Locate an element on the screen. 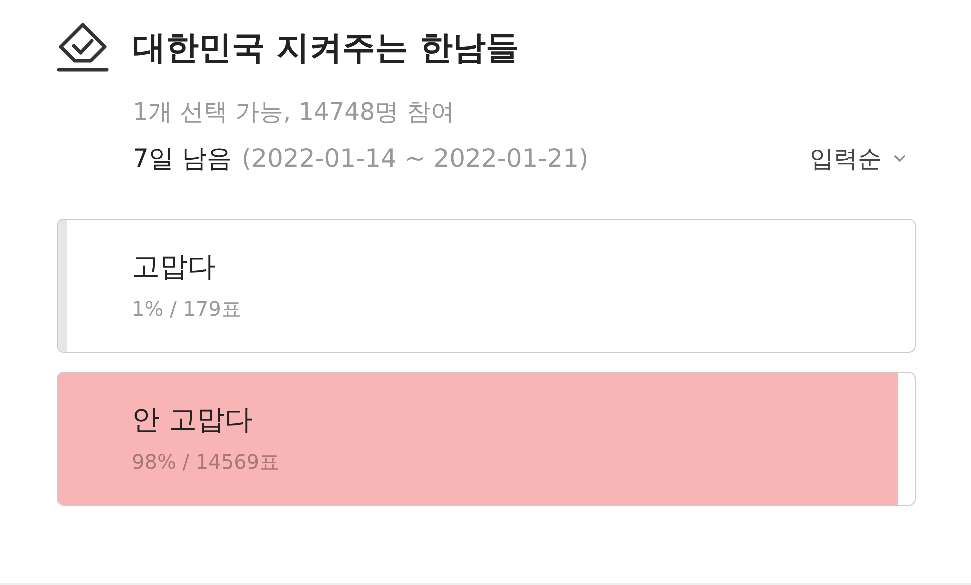  poll-period: (2022-01-14 ~ 2022-01-21) is located at coordinates (415, 158).